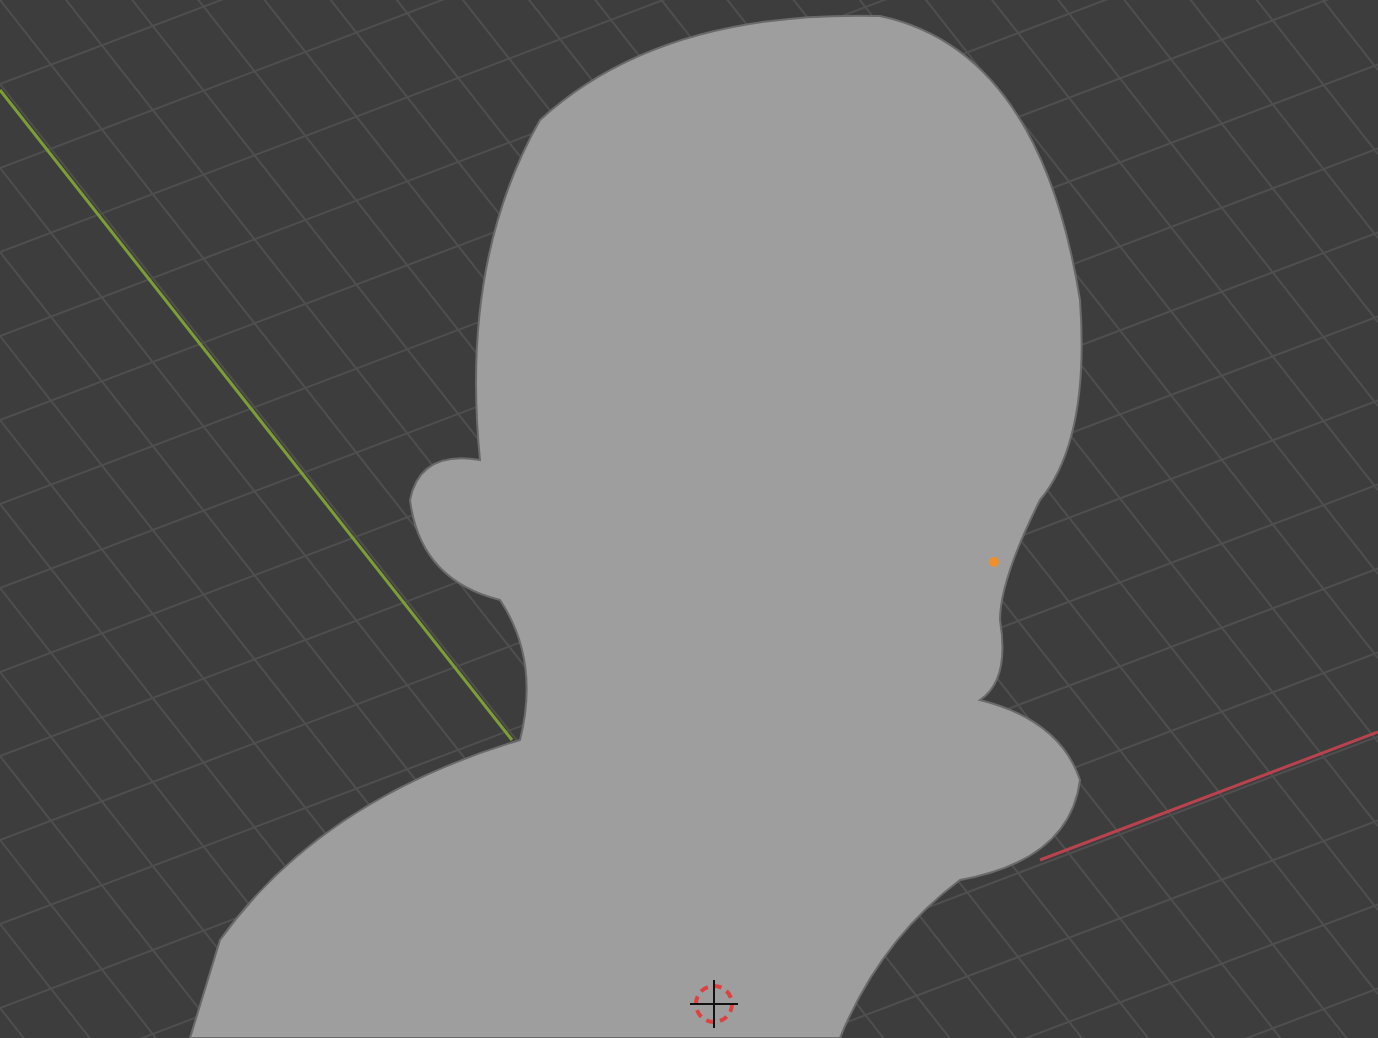 The image size is (1378, 1038). What do you see at coordinates (714, 1004) in the screenshot?
I see `3d-cursor-icon` at bounding box center [714, 1004].